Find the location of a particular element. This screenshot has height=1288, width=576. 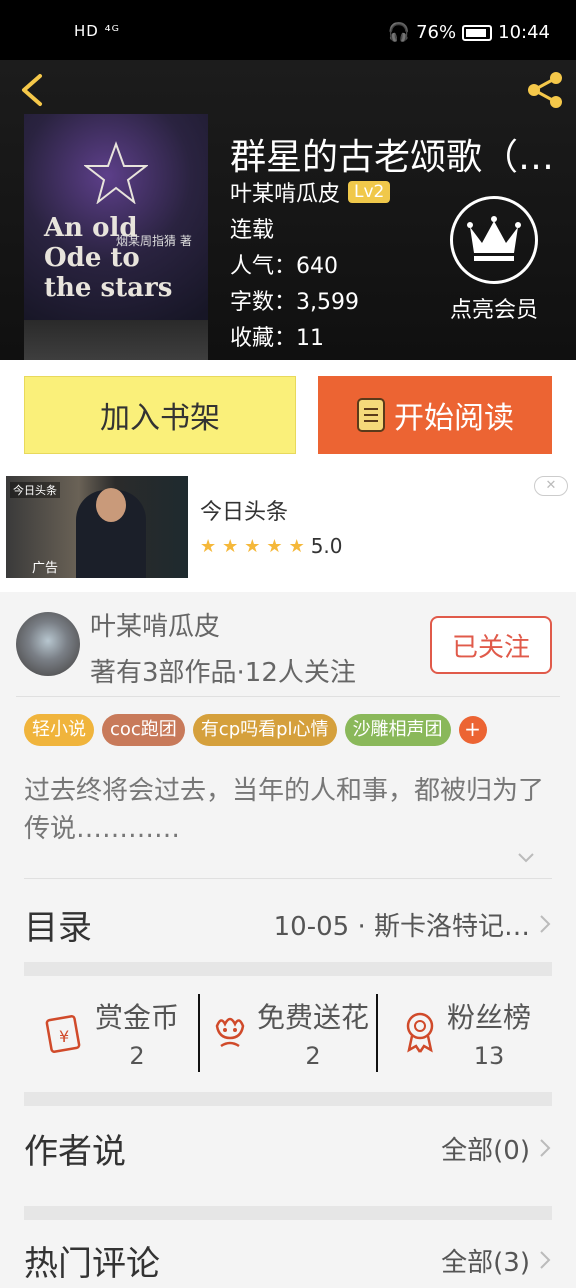

author-card-name: 叶某啃瓜皮 is located at coordinates (155, 624).